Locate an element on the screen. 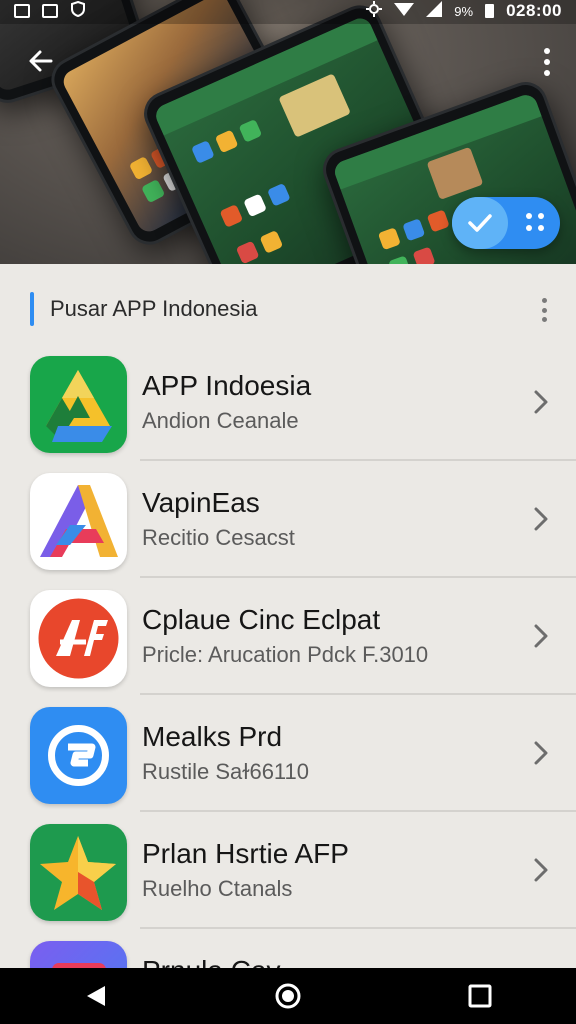  nav-home-icon is located at coordinates (288, 996).